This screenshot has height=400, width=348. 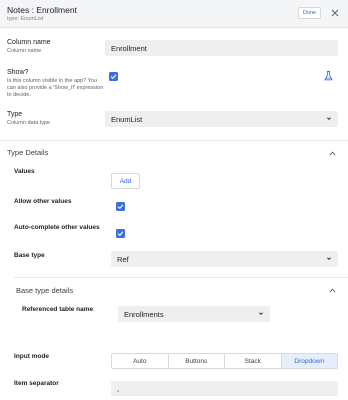 What do you see at coordinates (129, 48) in the screenshot?
I see `column-name-value: Enrollment` at bounding box center [129, 48].